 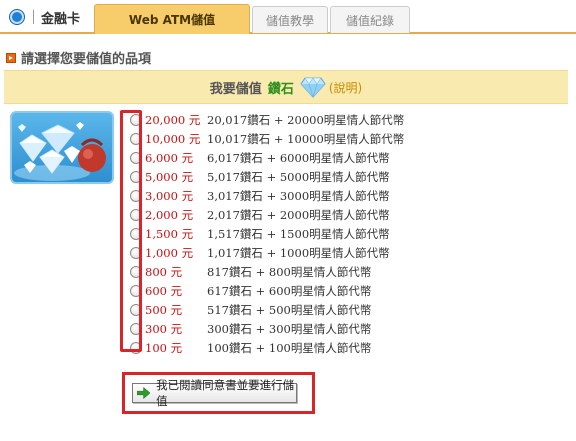 What do you see at coordinates (370, 19) in the screenshot?
I see `tab-records: 儲值紀錄` at bounding box center [370, 19].